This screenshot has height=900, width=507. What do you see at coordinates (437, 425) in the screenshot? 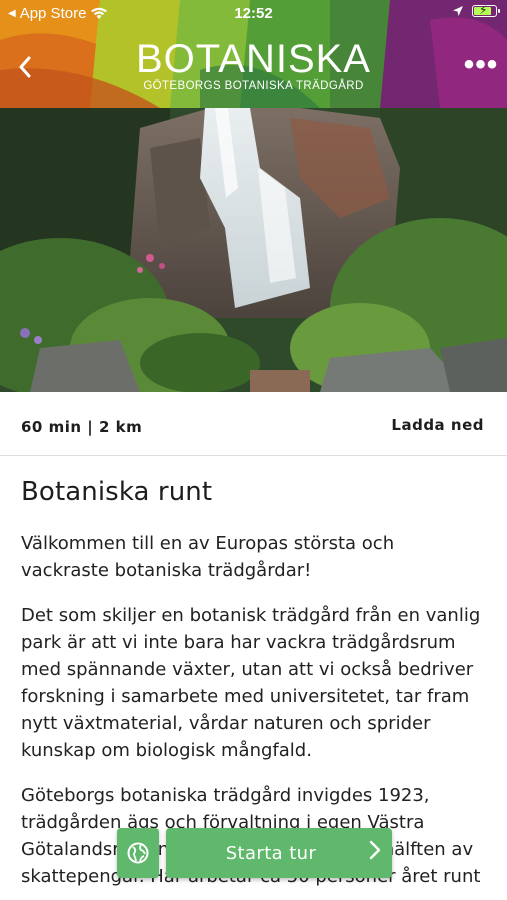
I see `download-button: Ladda ned` at bounding box center [437, 425].